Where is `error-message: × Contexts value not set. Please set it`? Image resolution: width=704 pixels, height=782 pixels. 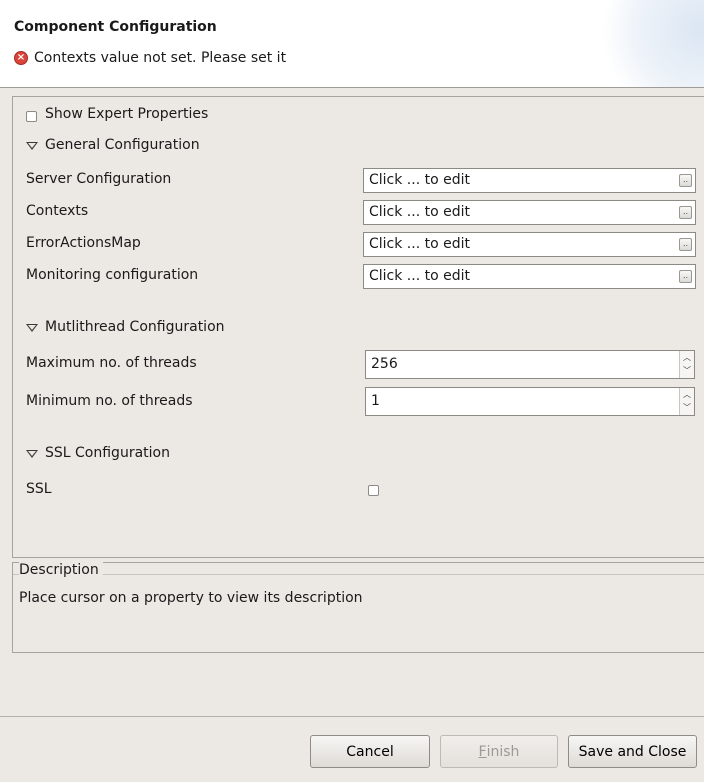
error-message: × Contexts value not set. Please set it is located at coordinates (150, 58).